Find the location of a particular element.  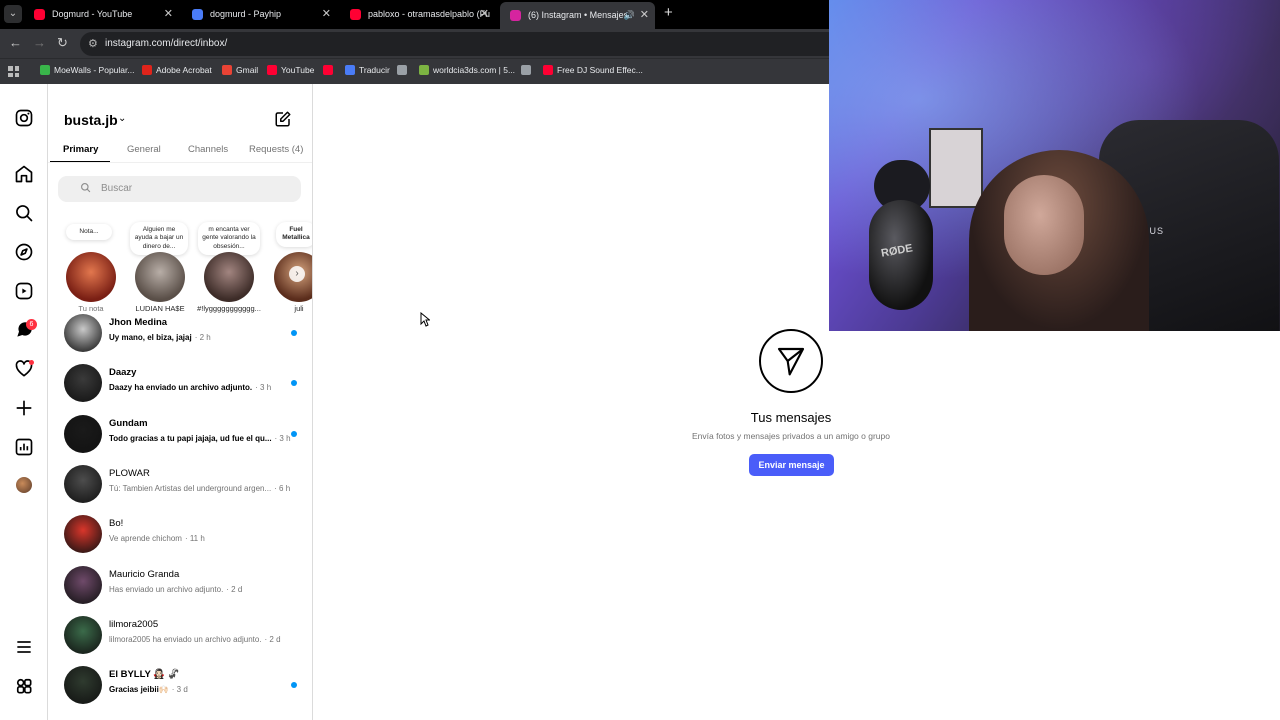

home-icon is located at coordinates (24, 174).